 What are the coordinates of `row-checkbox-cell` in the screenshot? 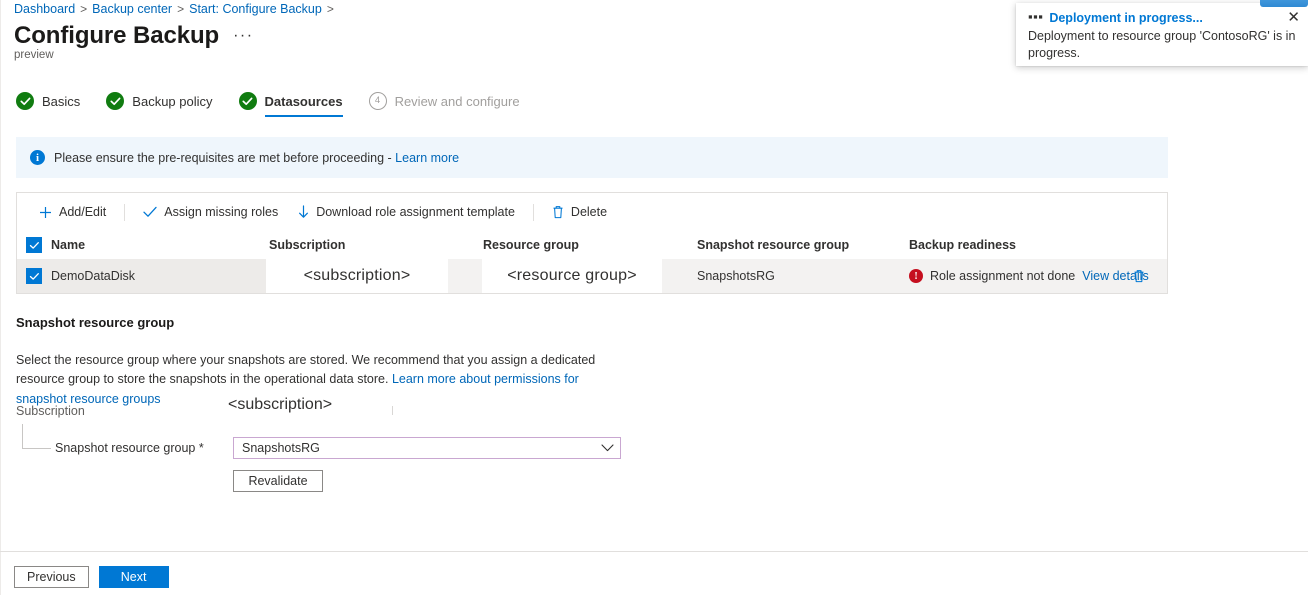 It's located at (34, 276).